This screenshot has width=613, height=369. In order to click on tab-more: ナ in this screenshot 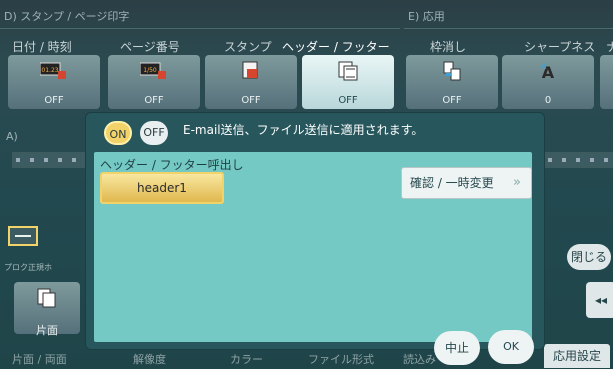, I will do `click(609, 46)`.